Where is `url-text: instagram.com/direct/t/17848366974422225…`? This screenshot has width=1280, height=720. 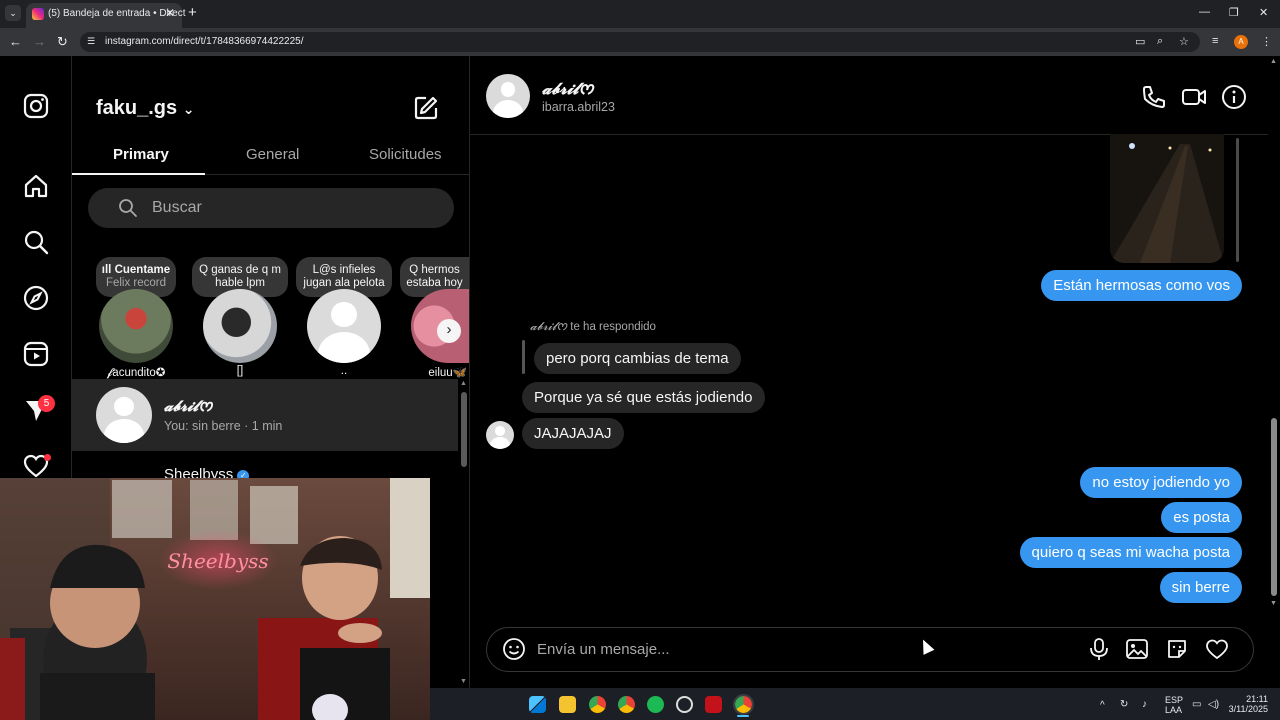
url-text: instagram.com/direct/t/17848366974422225… is located at coordinates (204, 41).